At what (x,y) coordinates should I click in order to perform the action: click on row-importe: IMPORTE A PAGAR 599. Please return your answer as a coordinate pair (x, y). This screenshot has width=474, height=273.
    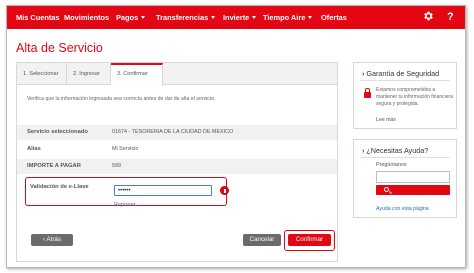
    Looking at the image, I should click on (177, 166).